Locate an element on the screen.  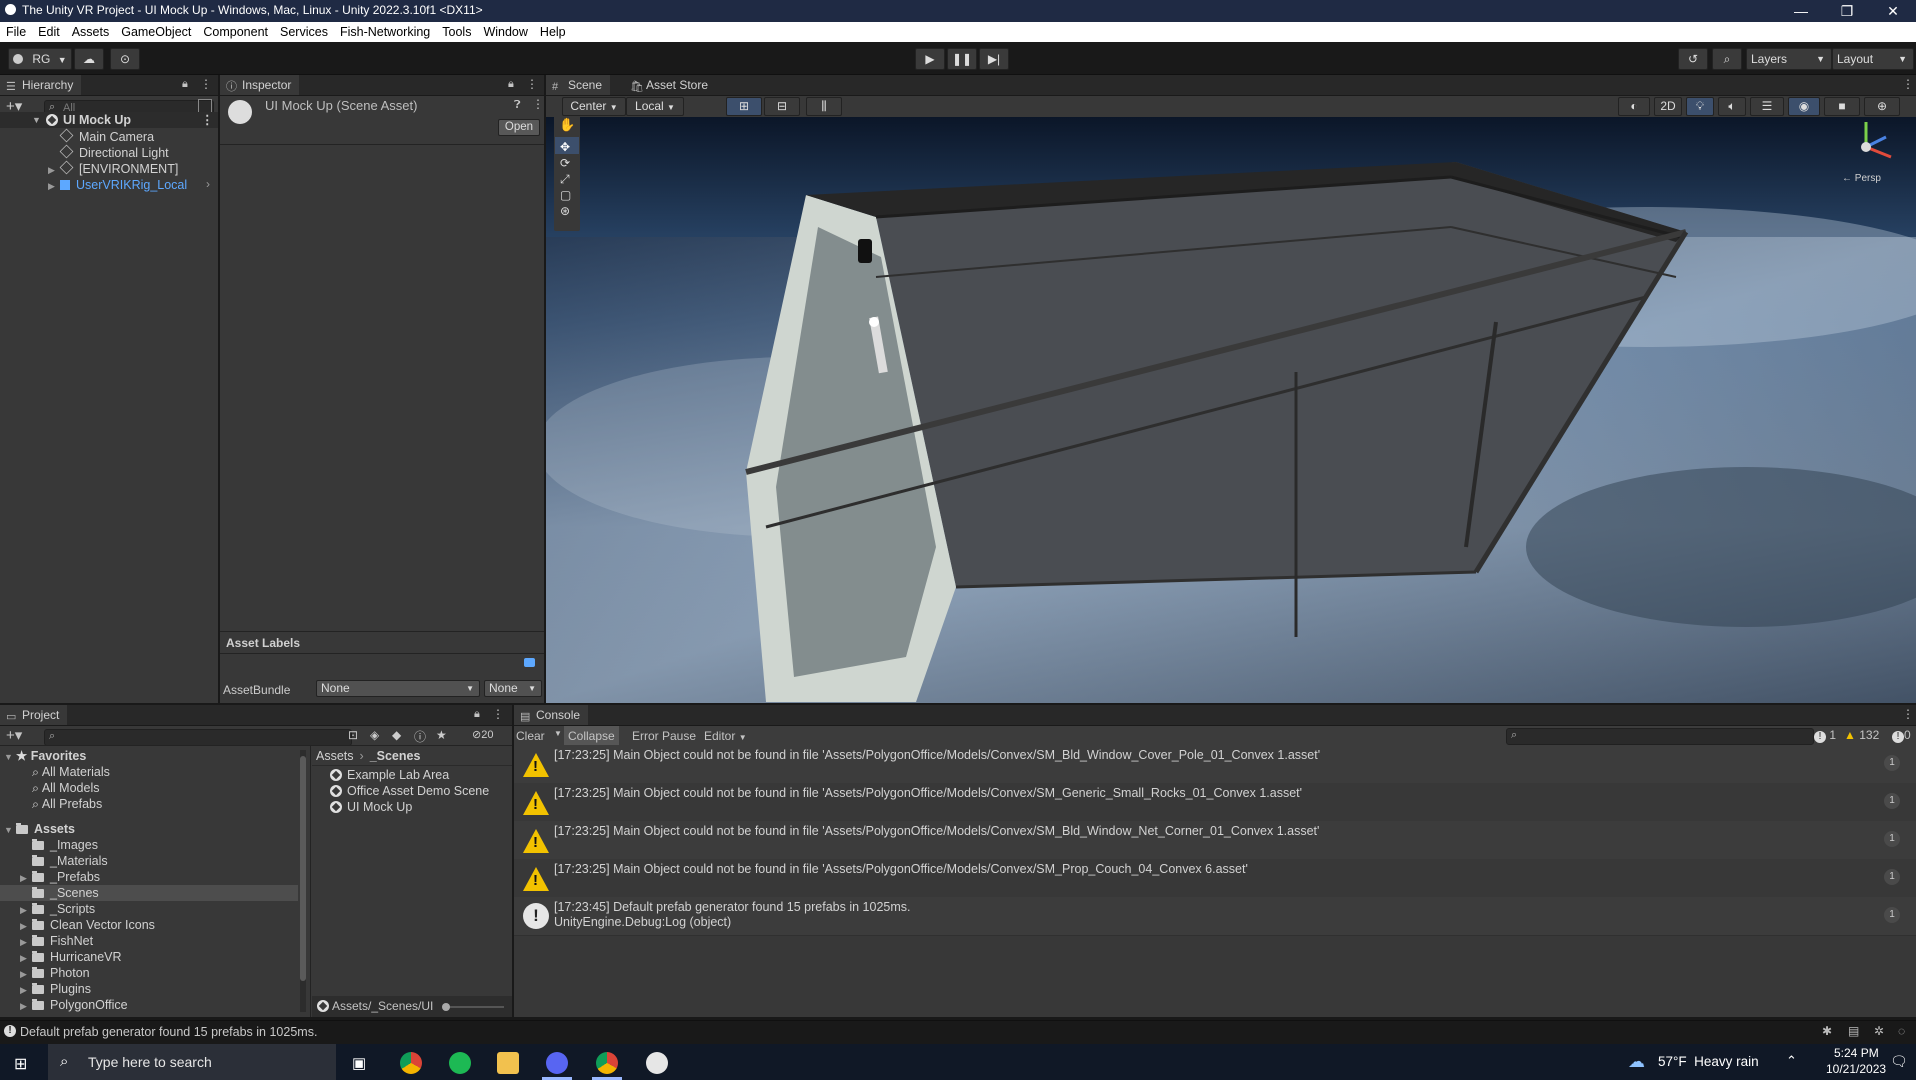
favorite-star-icon: ★ is located at coordinates (441, 735).